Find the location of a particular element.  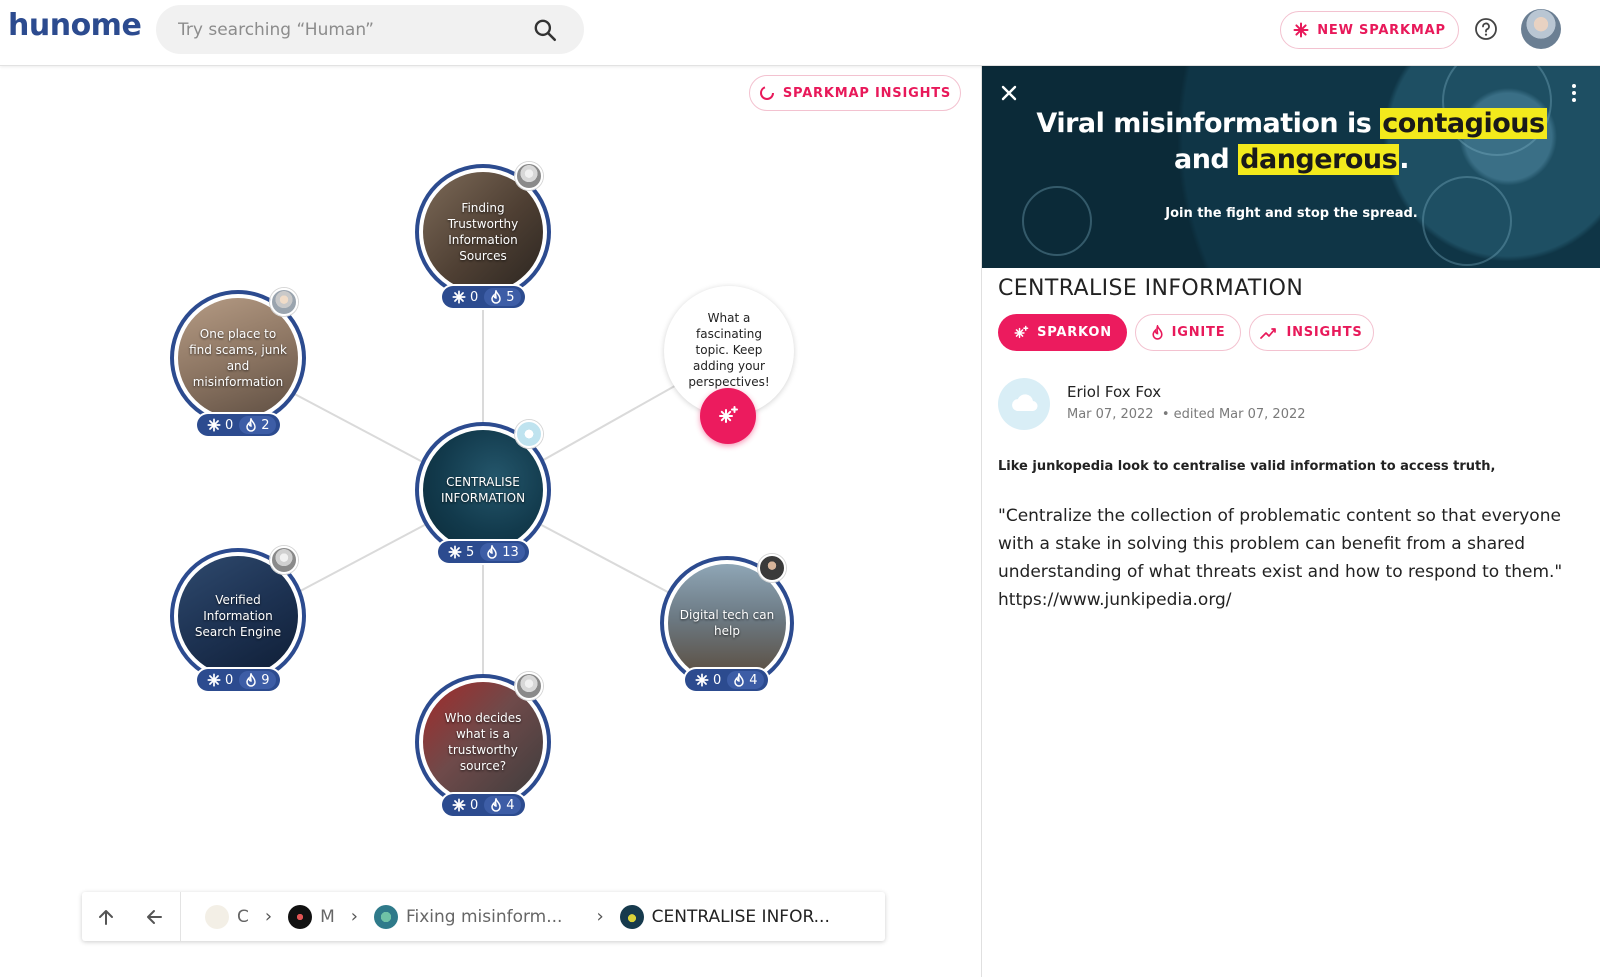

spark-node: Verified Information Search Engine is located at coordinates (238, 615).